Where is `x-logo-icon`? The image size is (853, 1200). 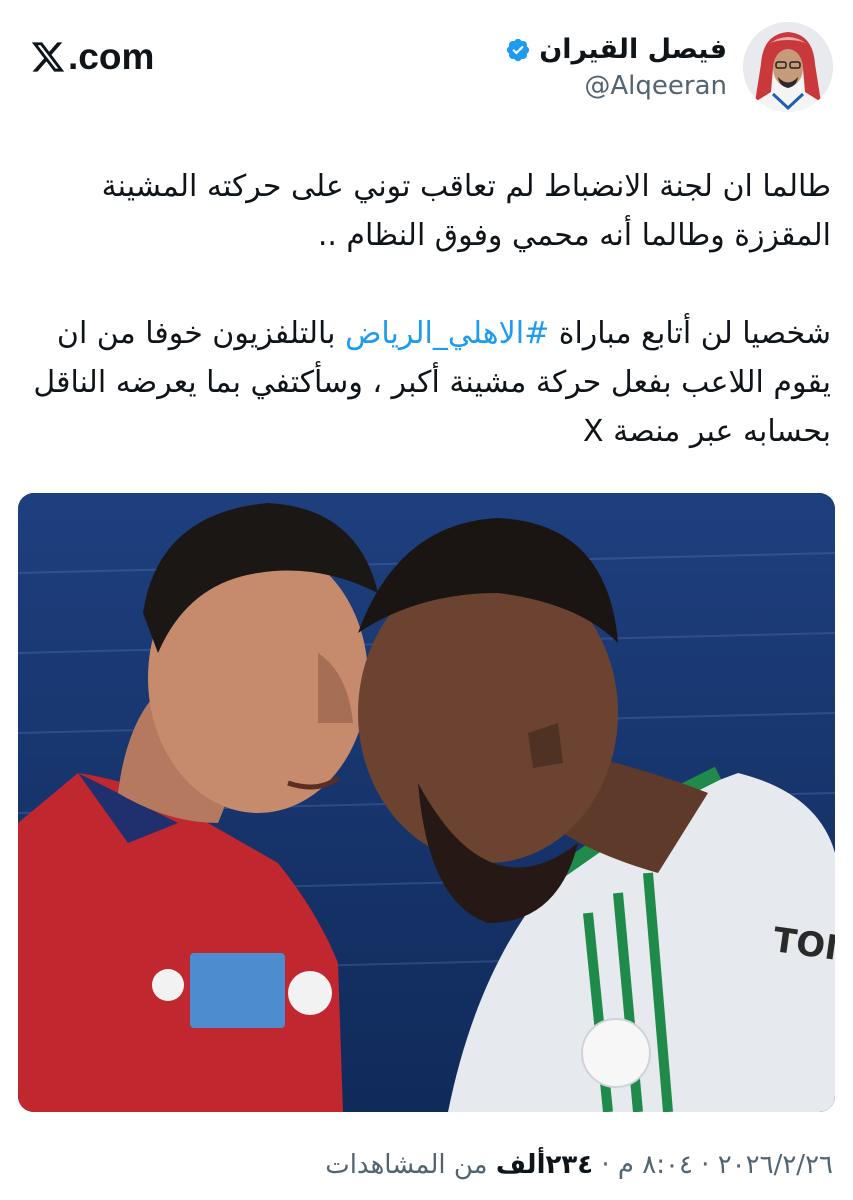 x-logo-icon is located at coordinates (48, 57).